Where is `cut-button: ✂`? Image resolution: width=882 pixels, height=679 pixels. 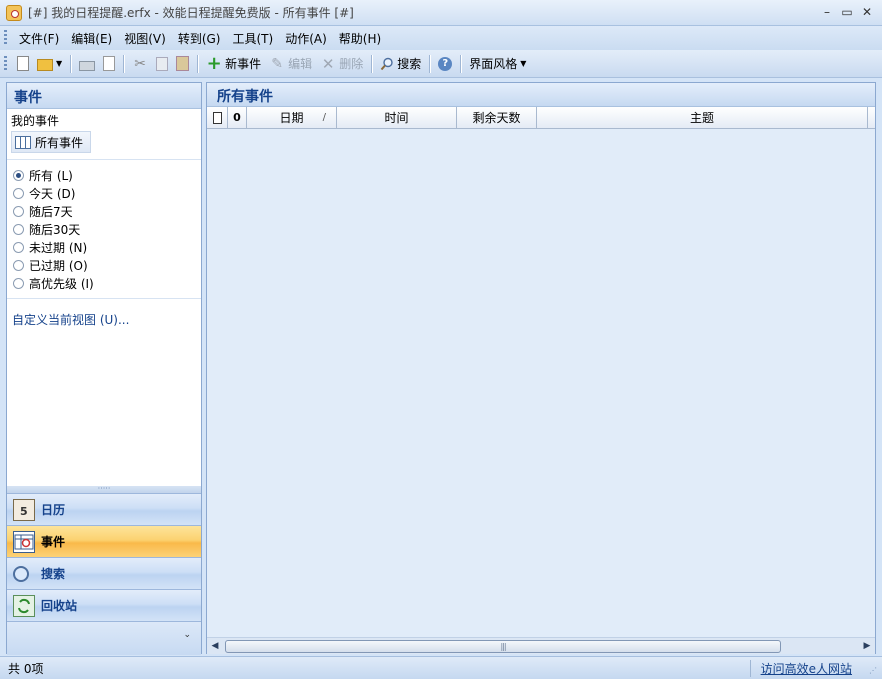 cut-button: ✂ is located at coordinates (140, 64).